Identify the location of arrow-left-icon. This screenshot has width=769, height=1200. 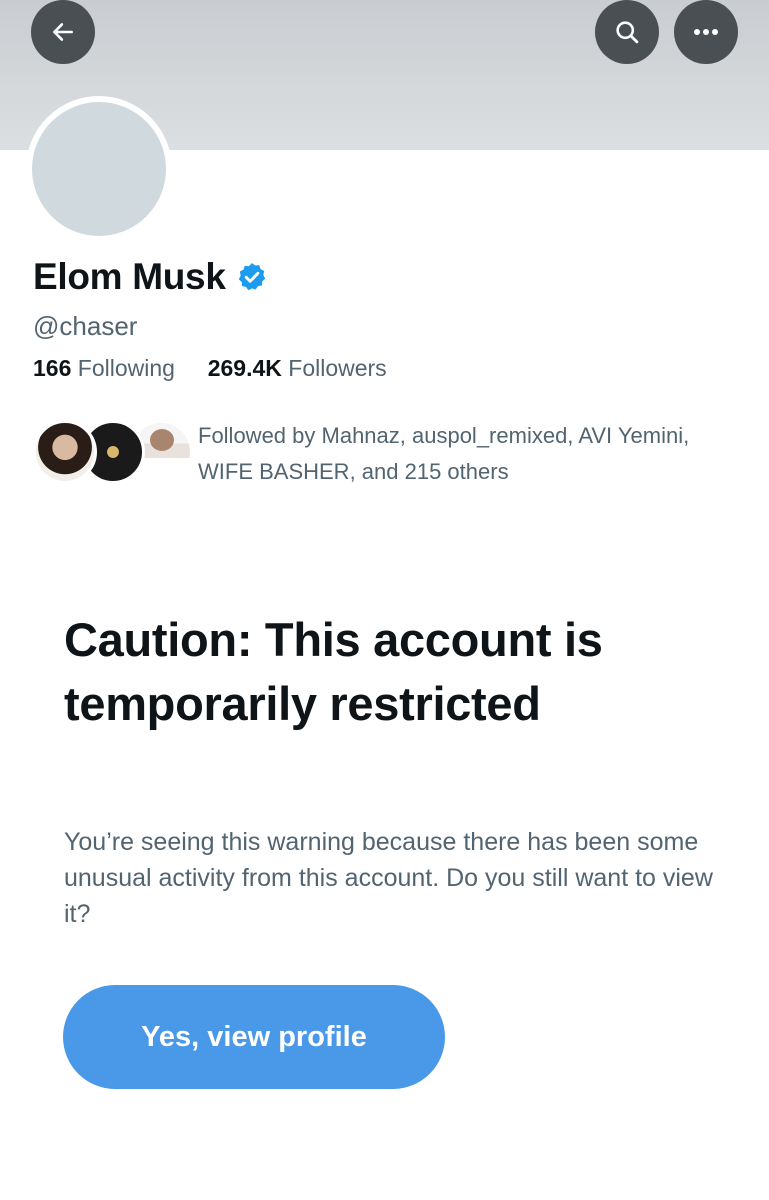
(63, 32).